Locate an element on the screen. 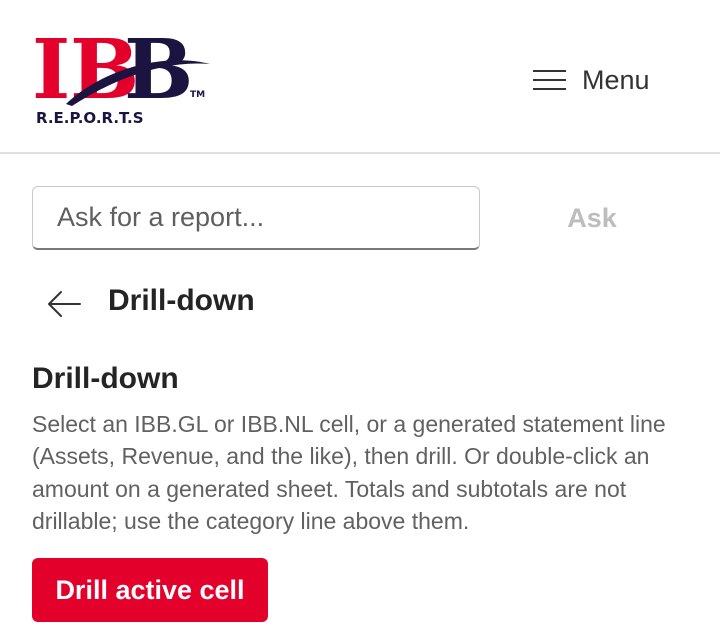 The height and width of the screenshot is (640, 720). arrow-left-icon is located at coordinates (64, 304).